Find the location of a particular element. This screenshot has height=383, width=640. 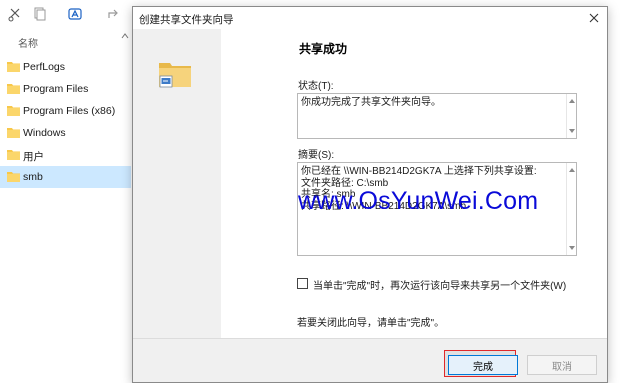

status-scrollbar is located at coordinates (571, 116).